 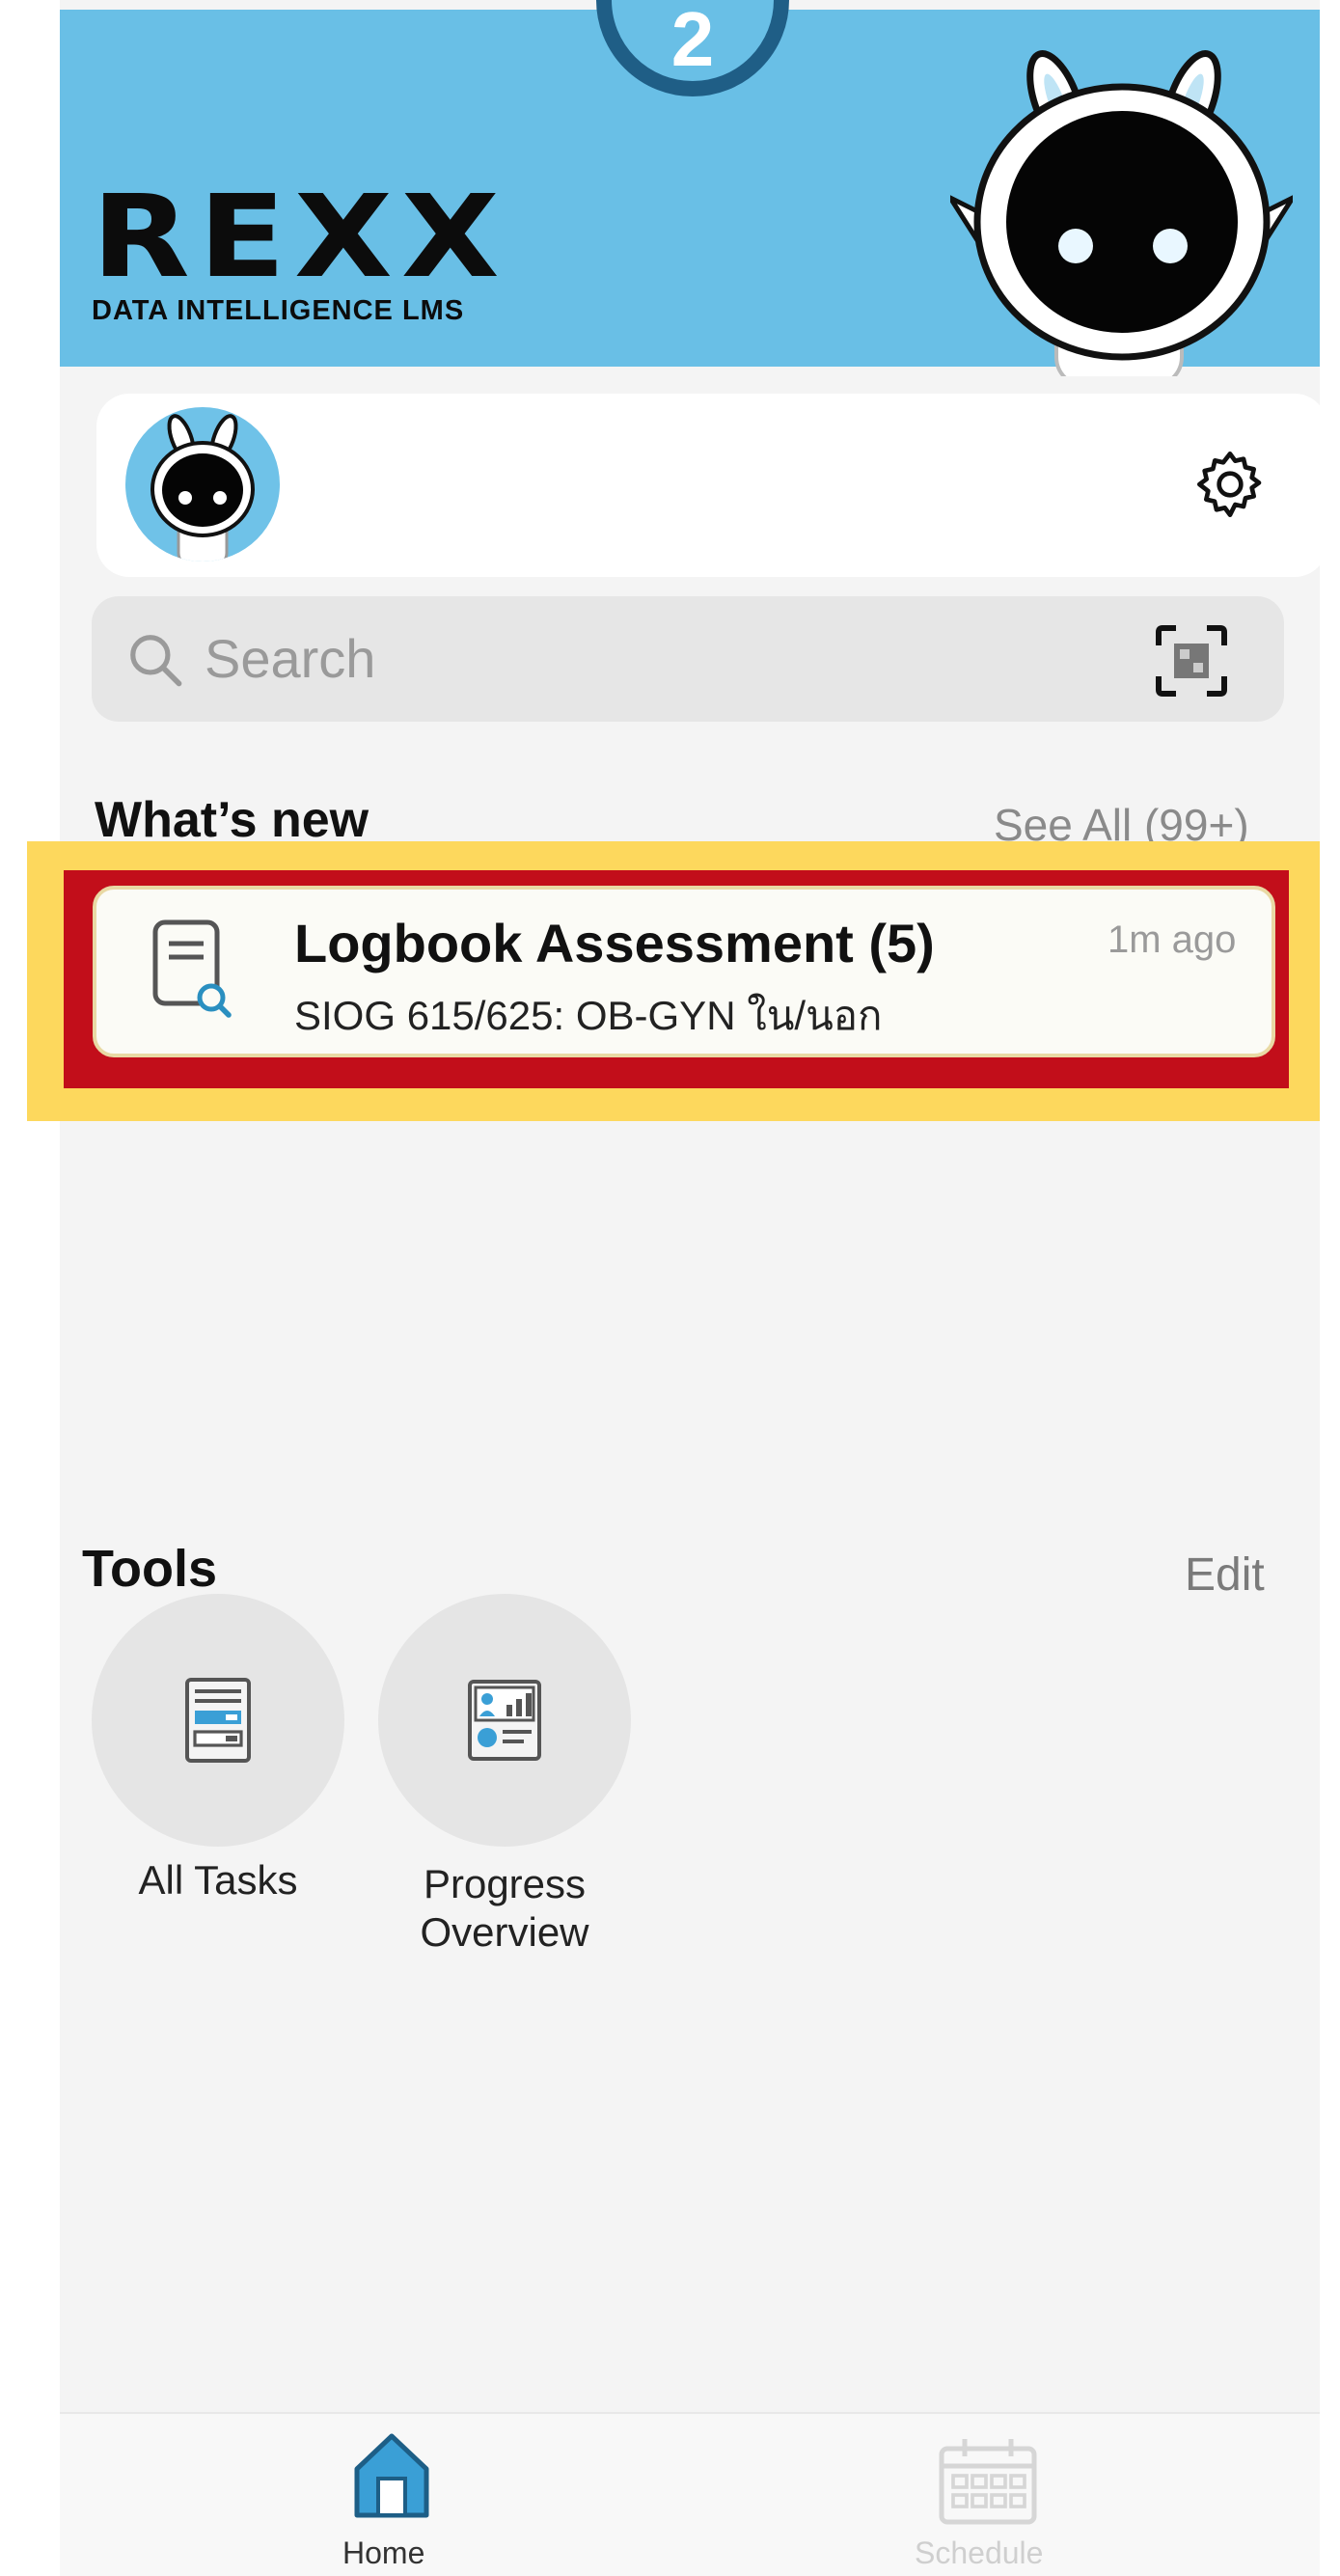 I want to click on rexx-logo: REXX DATA INTELLIGENCE LMS, so click(x=296, y=253).